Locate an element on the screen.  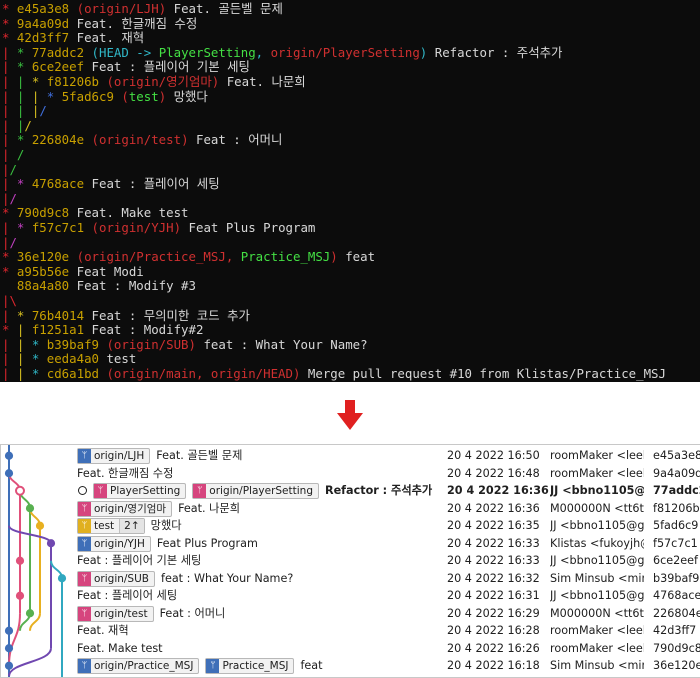
commit-subject: feat : What Your Name? is located at coordinates (227, 578).